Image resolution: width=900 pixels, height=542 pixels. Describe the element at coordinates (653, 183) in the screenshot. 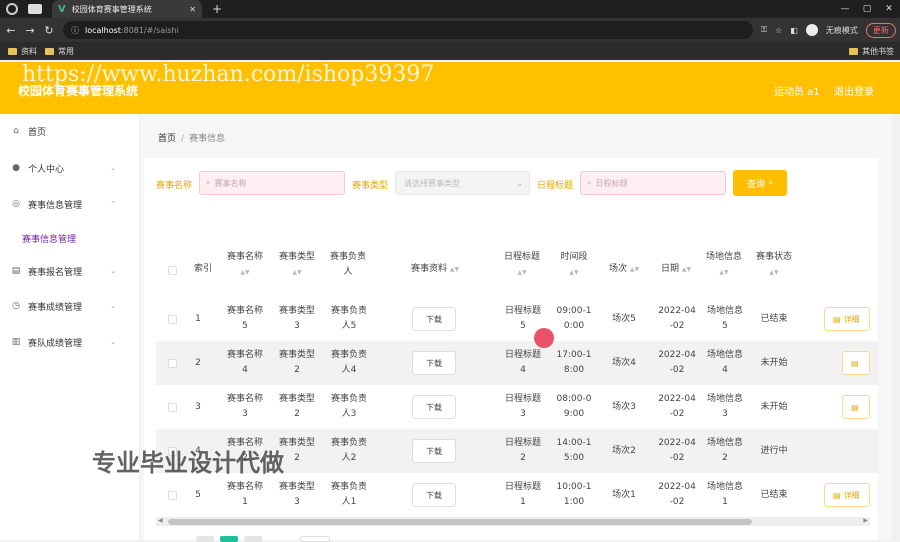

I see `schedule-filter-input: ⌕ 日程标题` at that location.